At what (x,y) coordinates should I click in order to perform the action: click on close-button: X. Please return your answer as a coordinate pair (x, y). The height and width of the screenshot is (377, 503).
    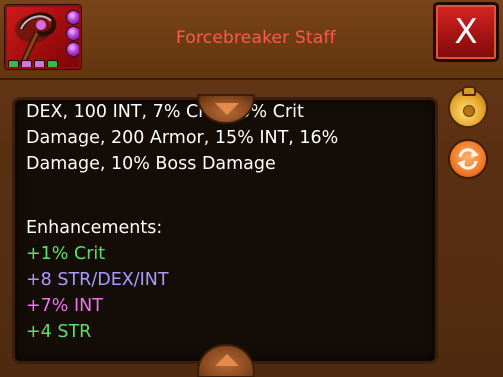
    Looking at the image, I should click on (466, 32).